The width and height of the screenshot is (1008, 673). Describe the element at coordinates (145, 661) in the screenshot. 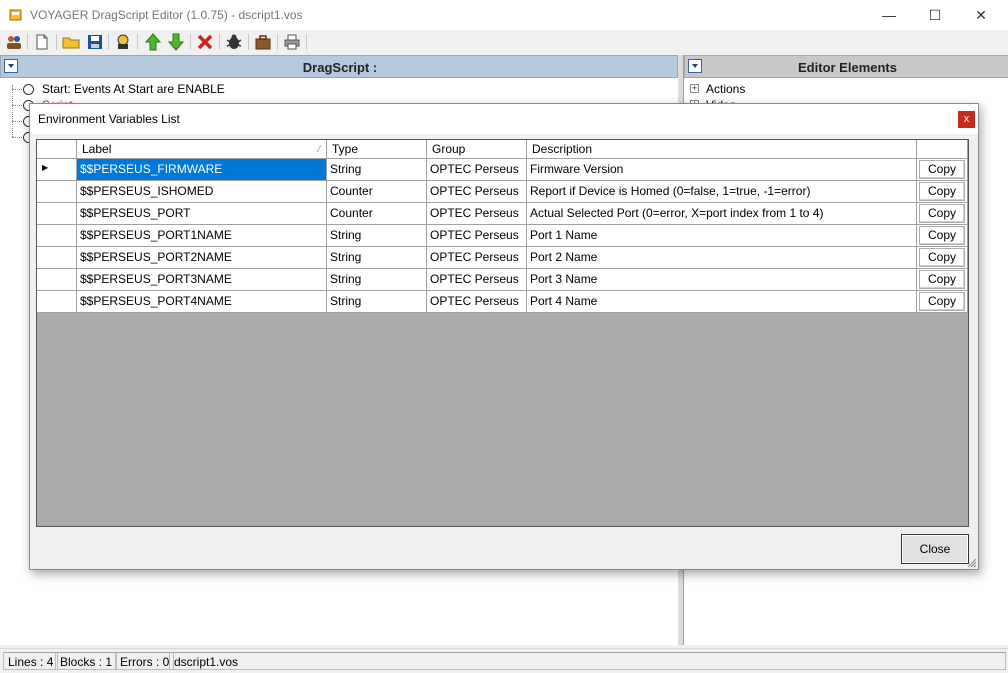

I see `status-errors: Errors : 0` at that location.